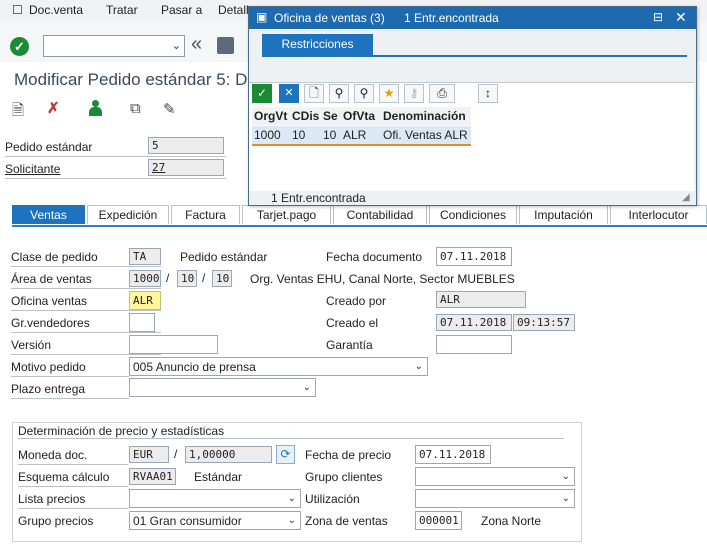 Image resolution: width=707 pixels, height=550 pixels. I want to click on sort-icon: ↕, so click(488, 93).